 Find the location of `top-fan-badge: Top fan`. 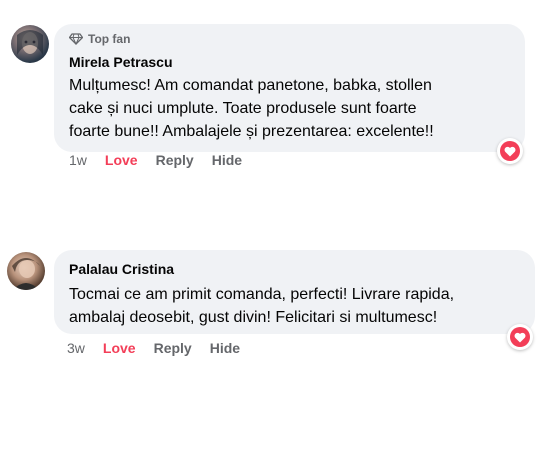

top-fan-badge: Top fan is located at coordinates (99, 39).